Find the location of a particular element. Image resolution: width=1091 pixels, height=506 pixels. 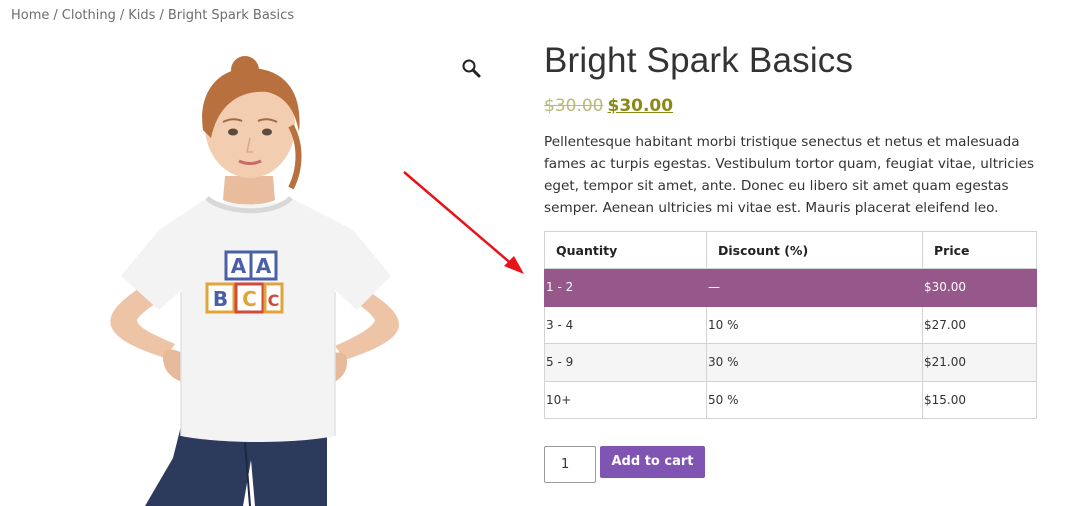

add-to-cart-form: Add to cart is located at coordinates (624, 464).